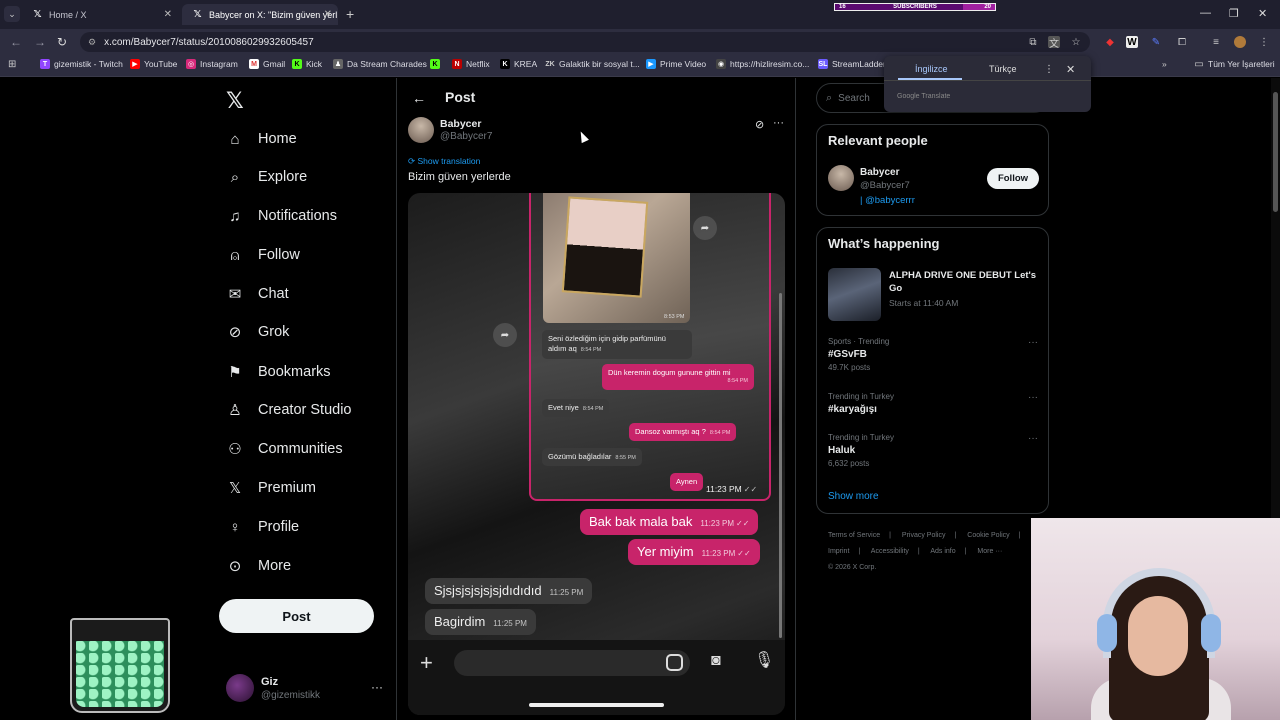 This screenshot has height=720, width=1280. Describe the element at coordinates (1216, 42) in the screenshot. I see `reading-list-icon: ≡` at that location.